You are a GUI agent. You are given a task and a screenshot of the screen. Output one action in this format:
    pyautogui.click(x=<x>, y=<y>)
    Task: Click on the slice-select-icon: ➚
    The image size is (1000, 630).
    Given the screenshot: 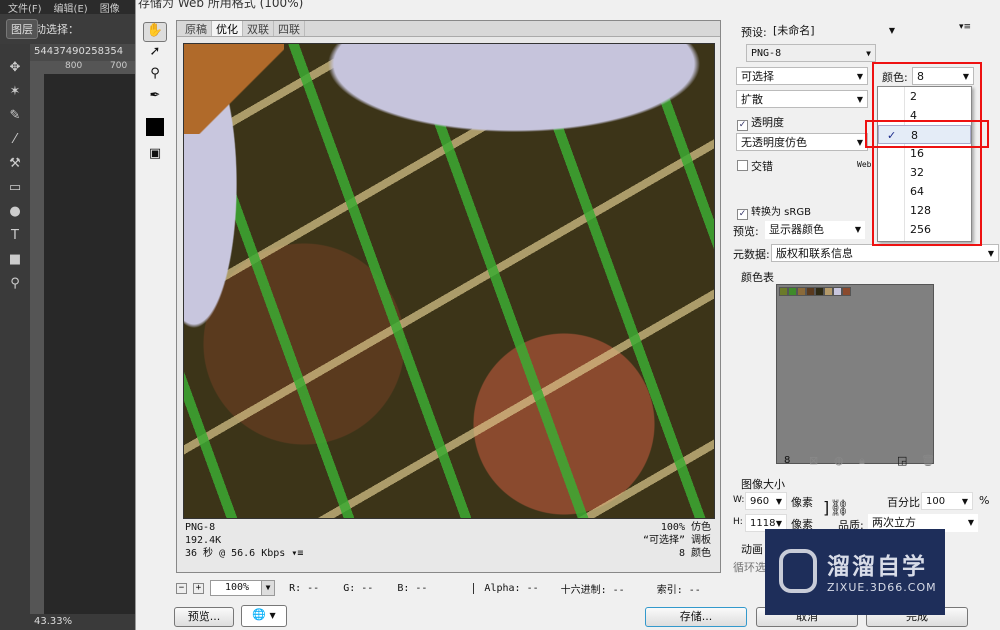 What is the action you would take?
    pyautogui.click(x=155, y=54)
    